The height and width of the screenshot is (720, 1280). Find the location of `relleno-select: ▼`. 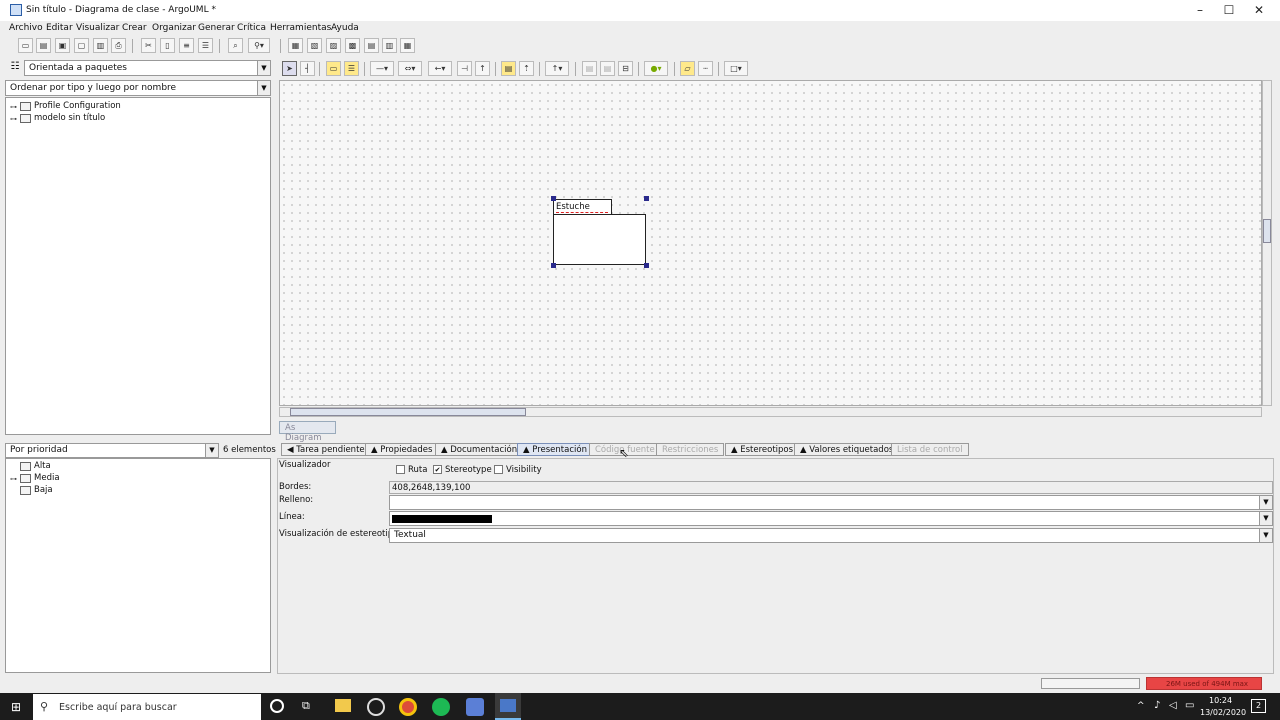

relleno-select: ▼ is located at coordinates (831, 502).